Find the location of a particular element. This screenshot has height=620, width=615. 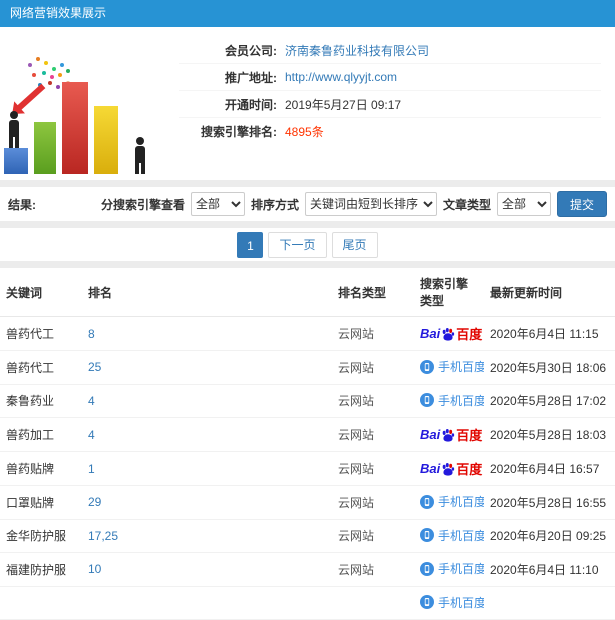

updated-cell: 2020年6月4日 11:10 is located at coordinates (549, 569).